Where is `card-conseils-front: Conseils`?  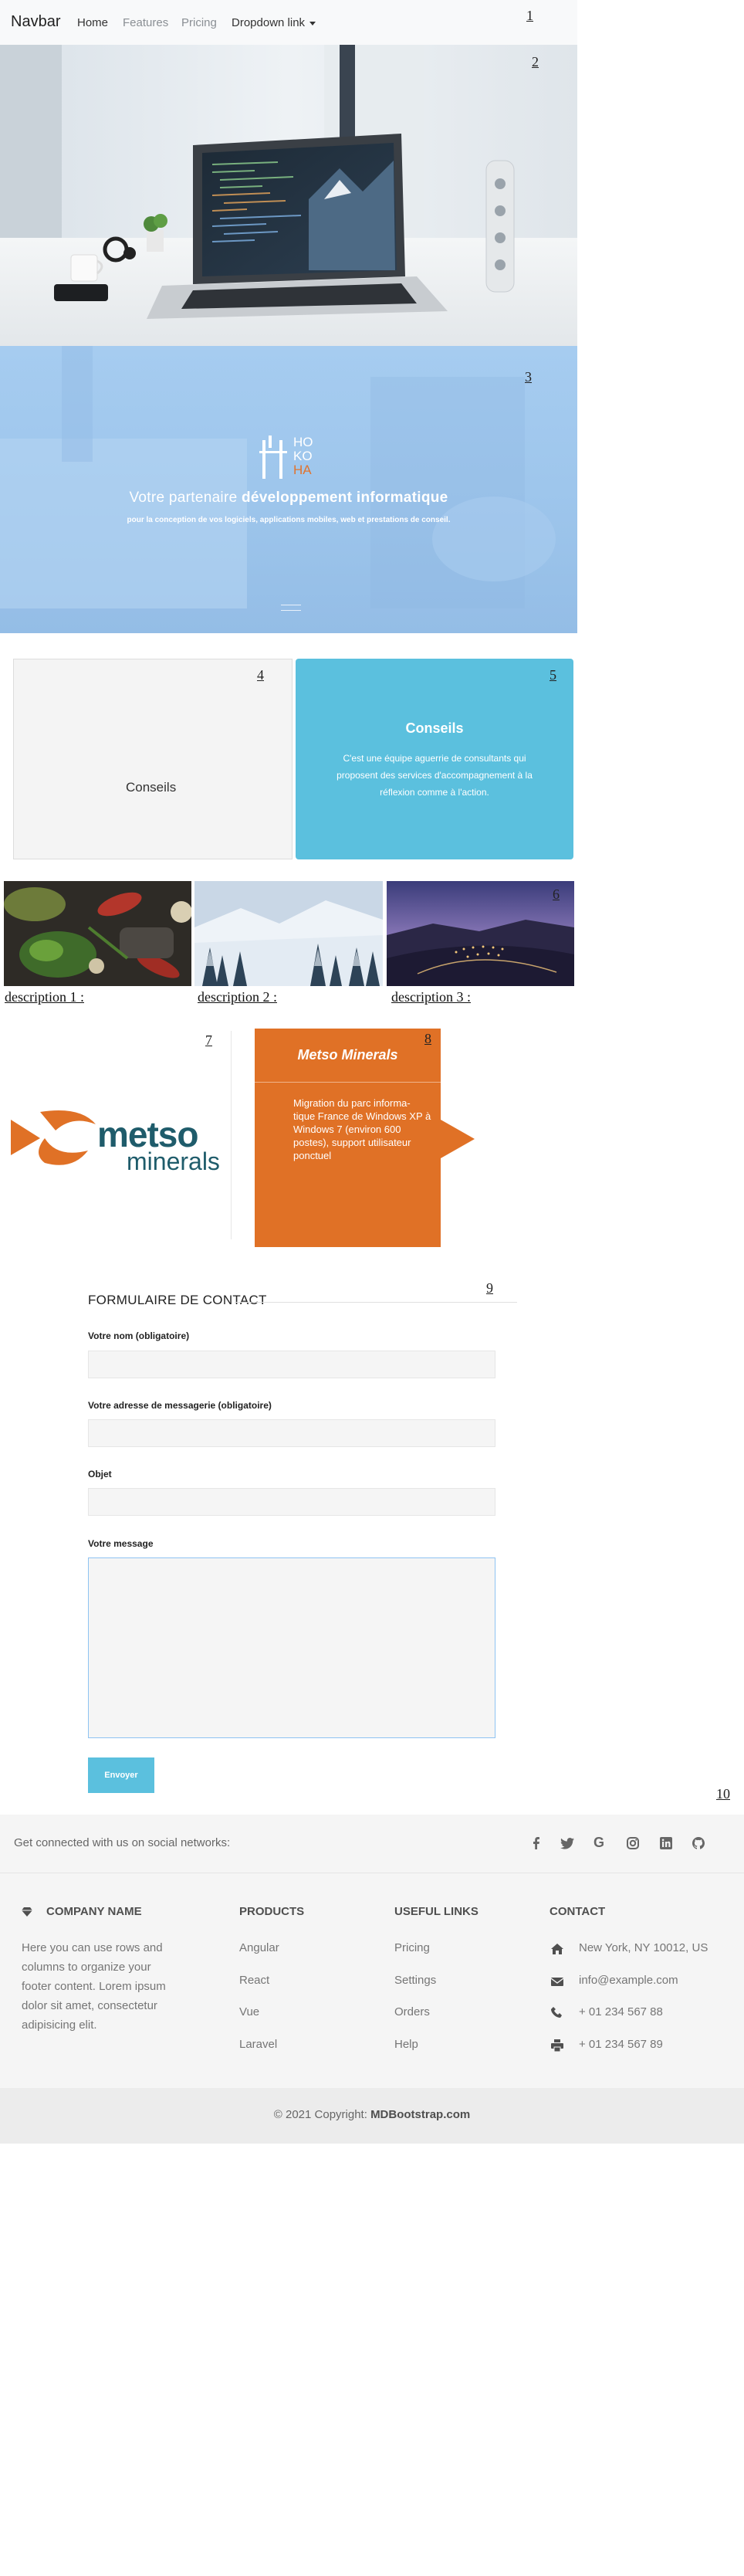
card-conseils-front: Conseils is located at coordinates (153, 759).